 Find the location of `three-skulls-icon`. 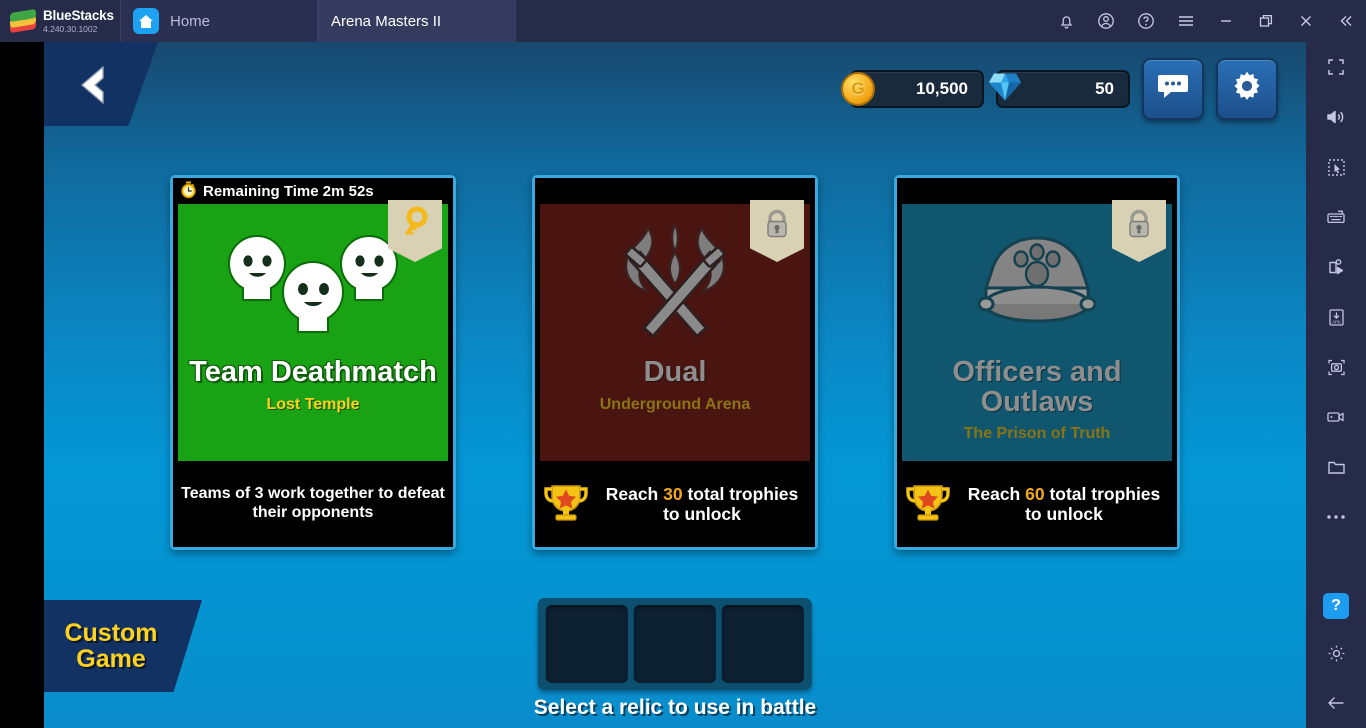

three-skulls-icon is located at coordinates (313, 286).